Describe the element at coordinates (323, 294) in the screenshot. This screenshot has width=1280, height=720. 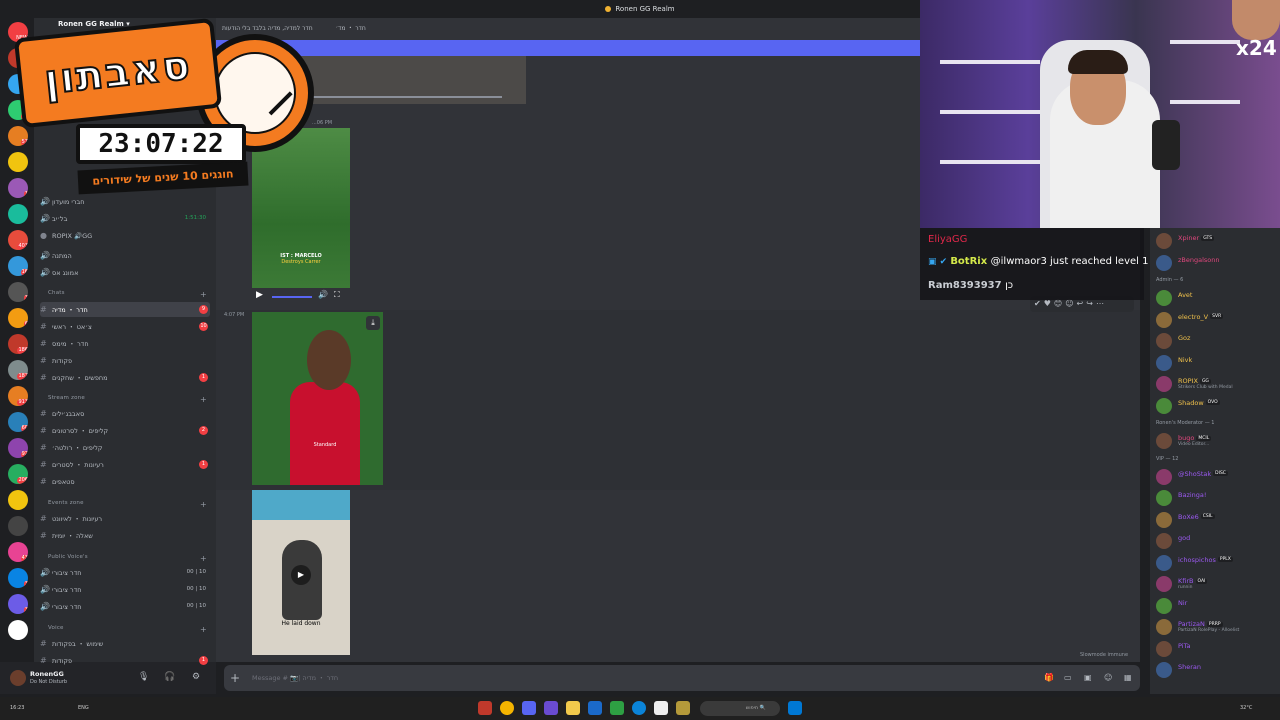
I see `volume-icon: 🔊` at that location.